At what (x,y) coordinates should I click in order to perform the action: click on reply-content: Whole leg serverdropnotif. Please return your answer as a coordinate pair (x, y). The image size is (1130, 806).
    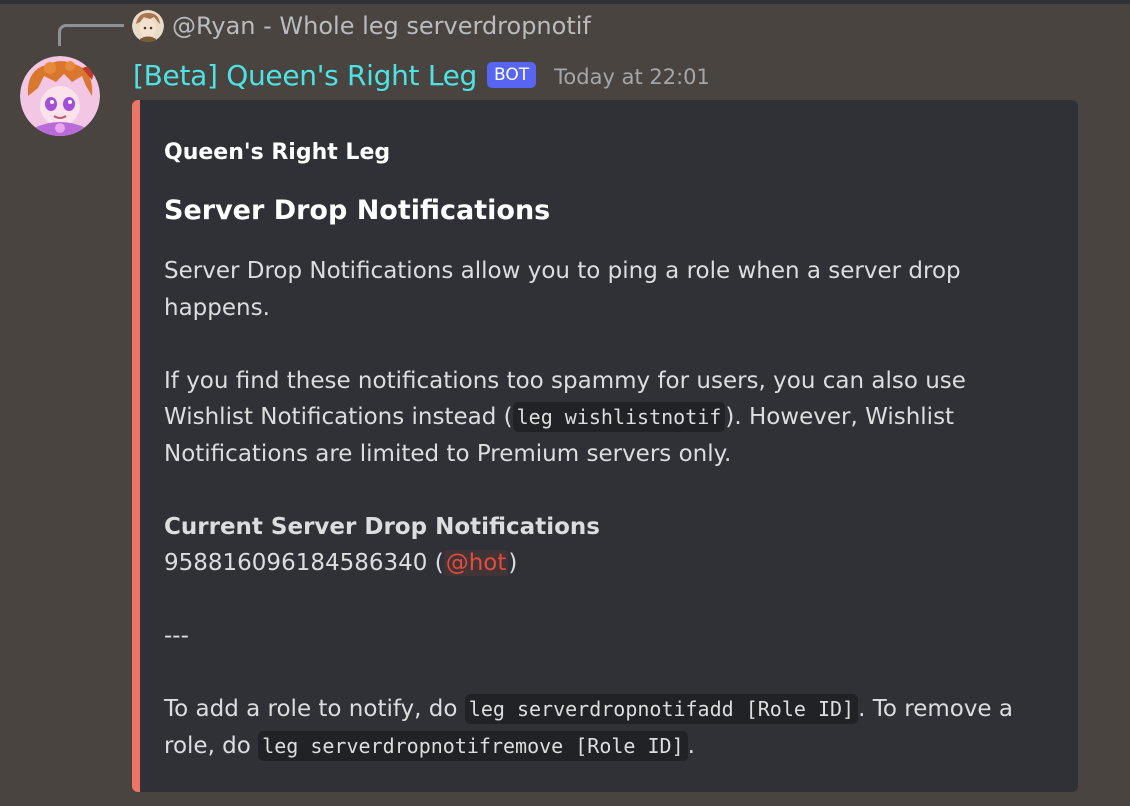
    Looking at the image, I should click on (435, 26).